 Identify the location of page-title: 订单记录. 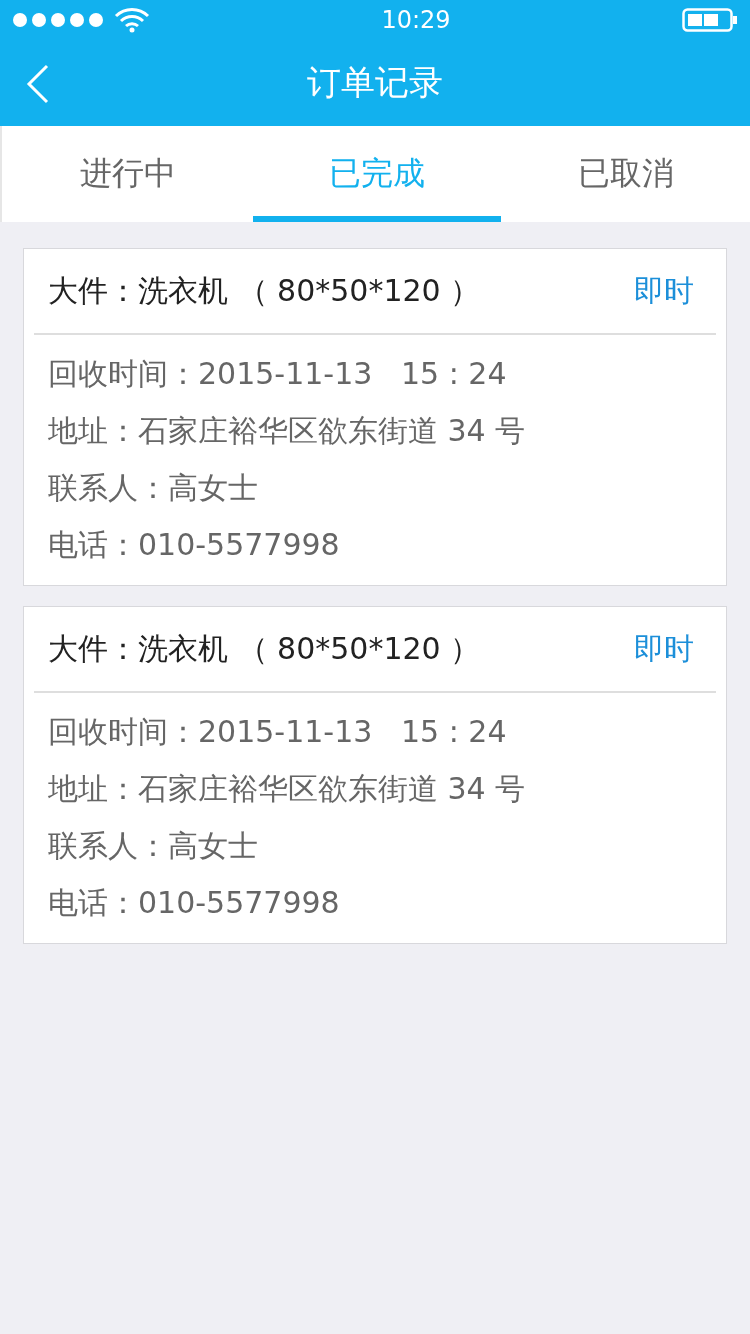
(375, 82).